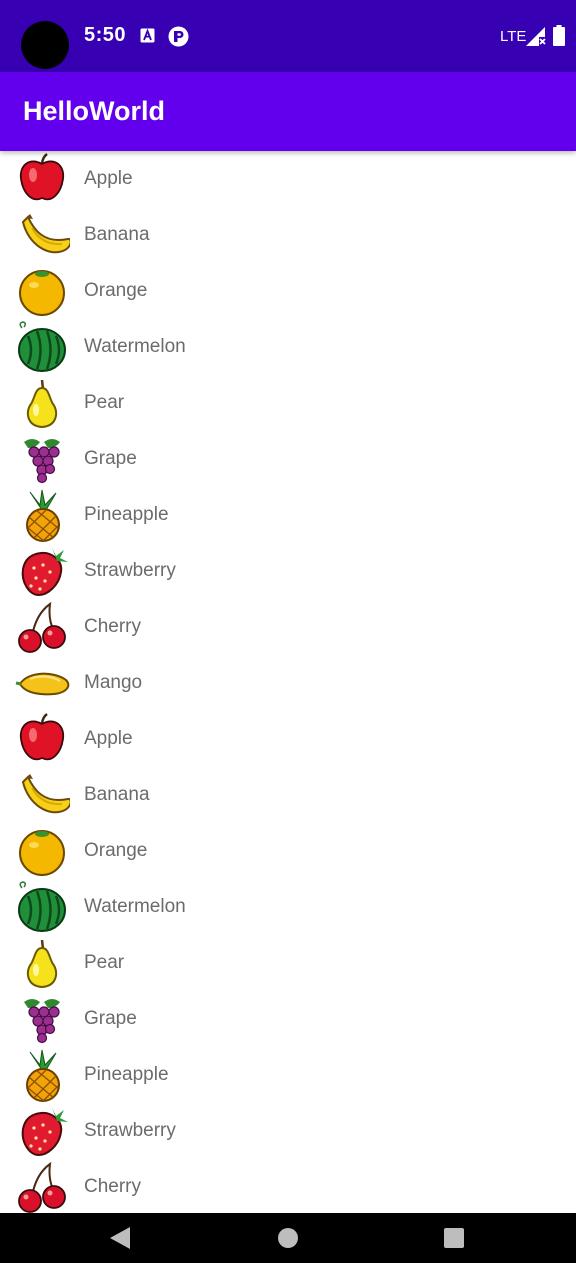 This screenshot has width=576, height=1263. Describe the element at coordinates (536, 36) in the screenshot. I see `signal-icon` at that location.